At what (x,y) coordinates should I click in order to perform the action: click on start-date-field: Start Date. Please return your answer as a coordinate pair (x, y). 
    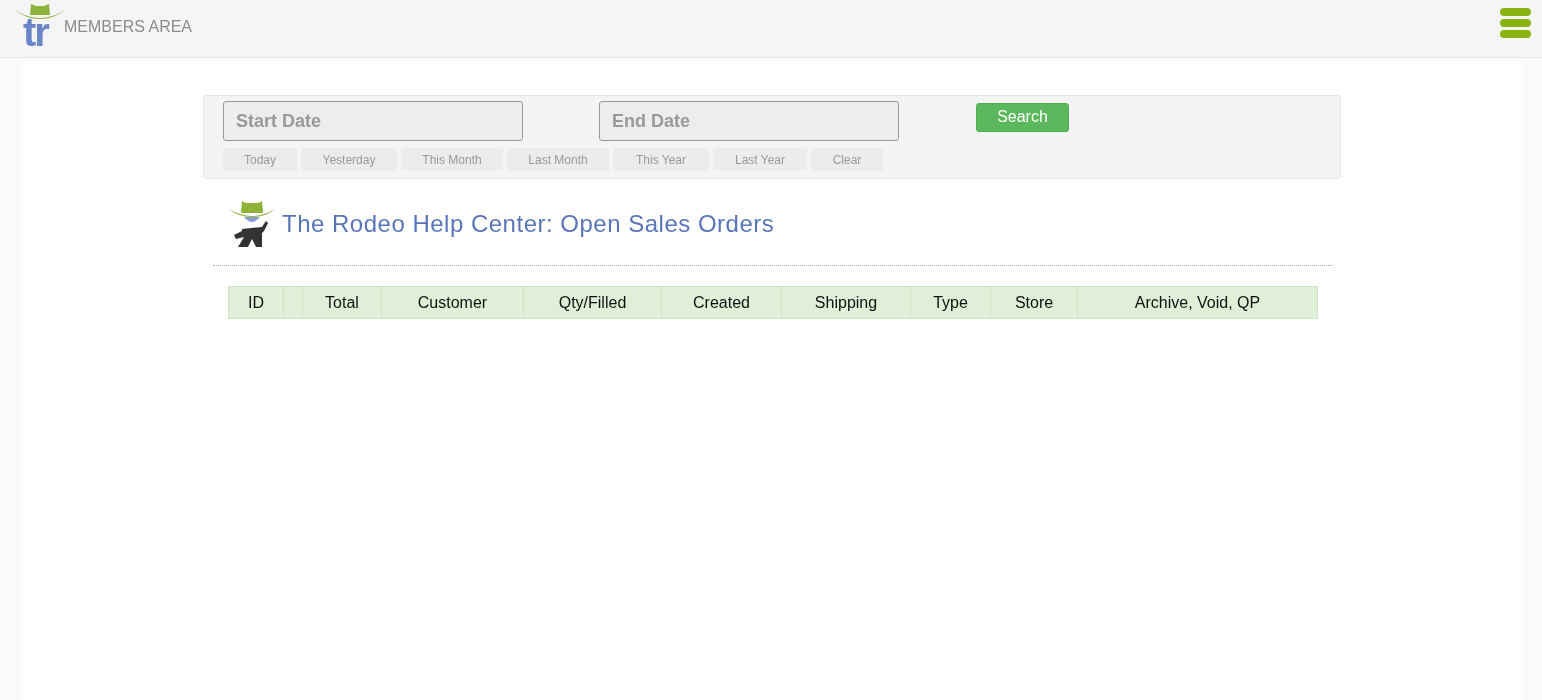
    Looking at the image, I should click on (373, 121).